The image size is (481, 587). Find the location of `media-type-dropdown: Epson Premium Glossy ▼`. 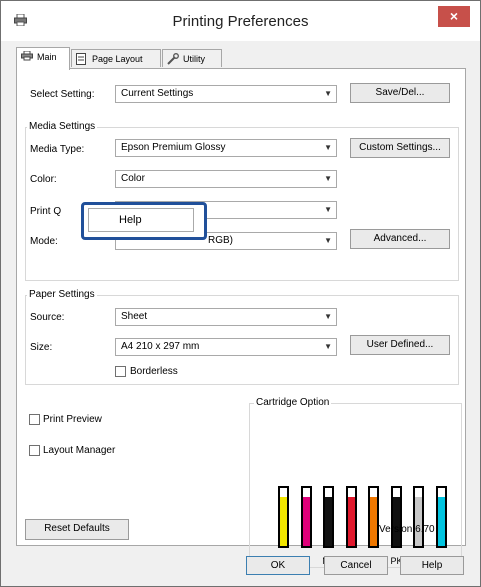

media-type-dropdown: Epson Premium Glossy ▼ is located at coordinates (226, 148).